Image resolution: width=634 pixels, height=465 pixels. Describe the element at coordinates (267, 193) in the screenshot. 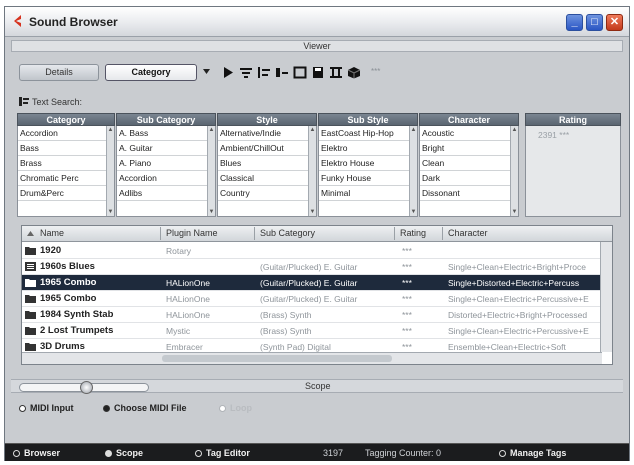

I see `filter-item: Country` at that location.